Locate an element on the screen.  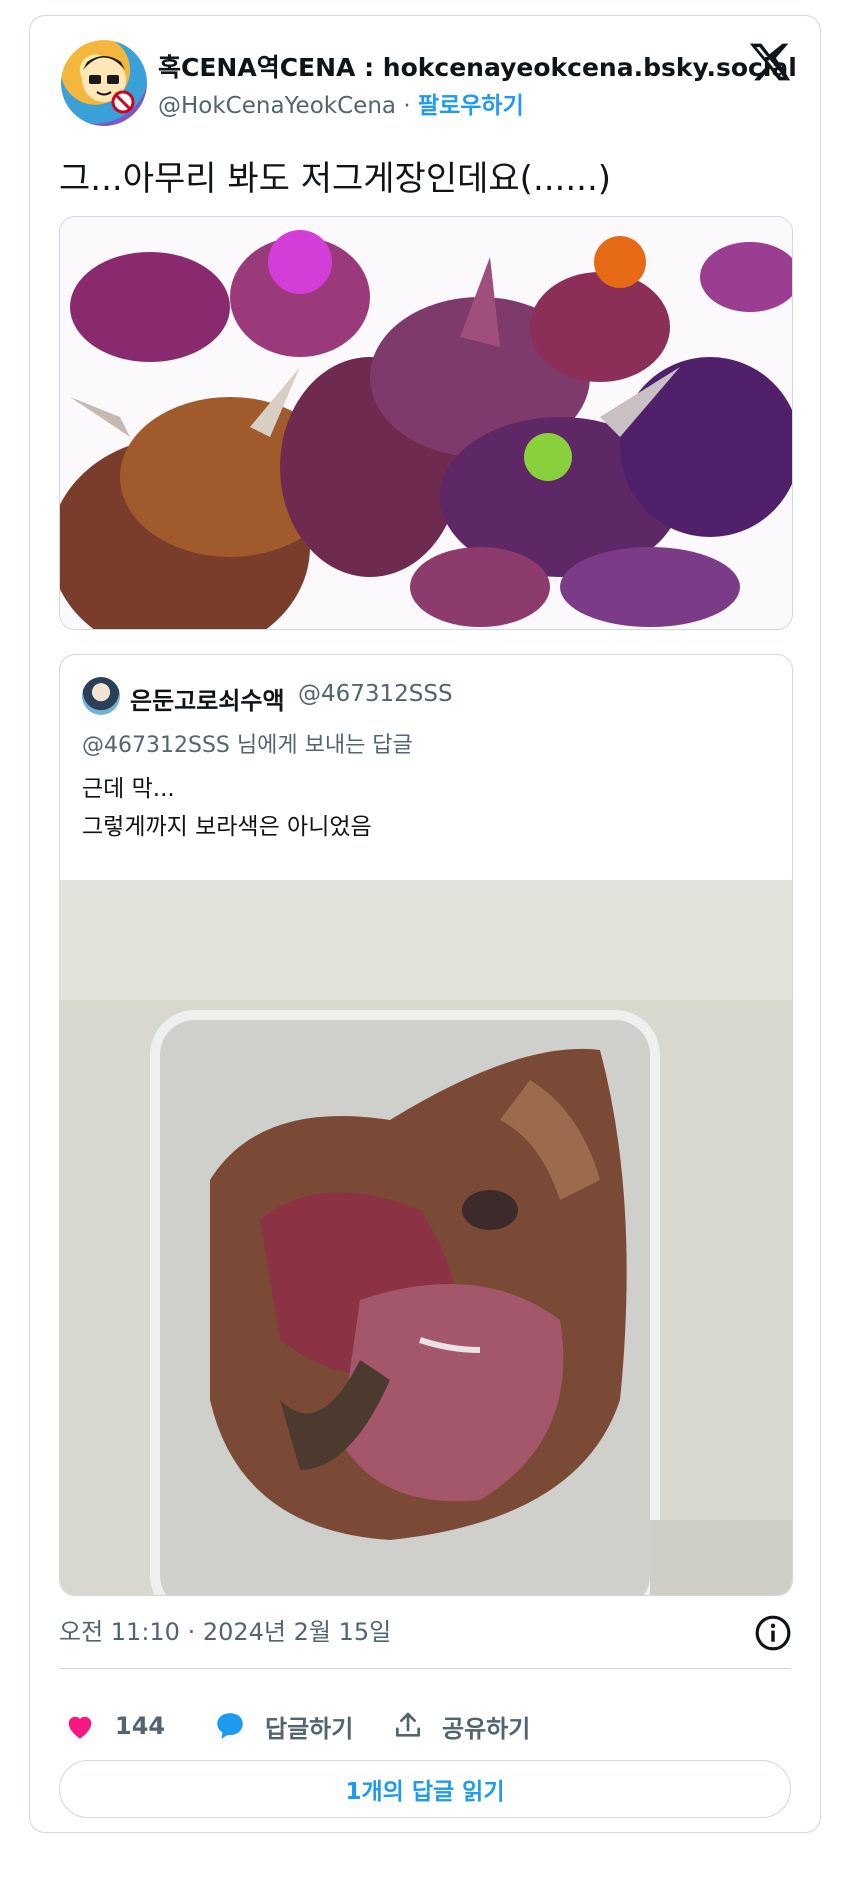
reply-label: 답글하기 is located at coordinates (309, 1728).